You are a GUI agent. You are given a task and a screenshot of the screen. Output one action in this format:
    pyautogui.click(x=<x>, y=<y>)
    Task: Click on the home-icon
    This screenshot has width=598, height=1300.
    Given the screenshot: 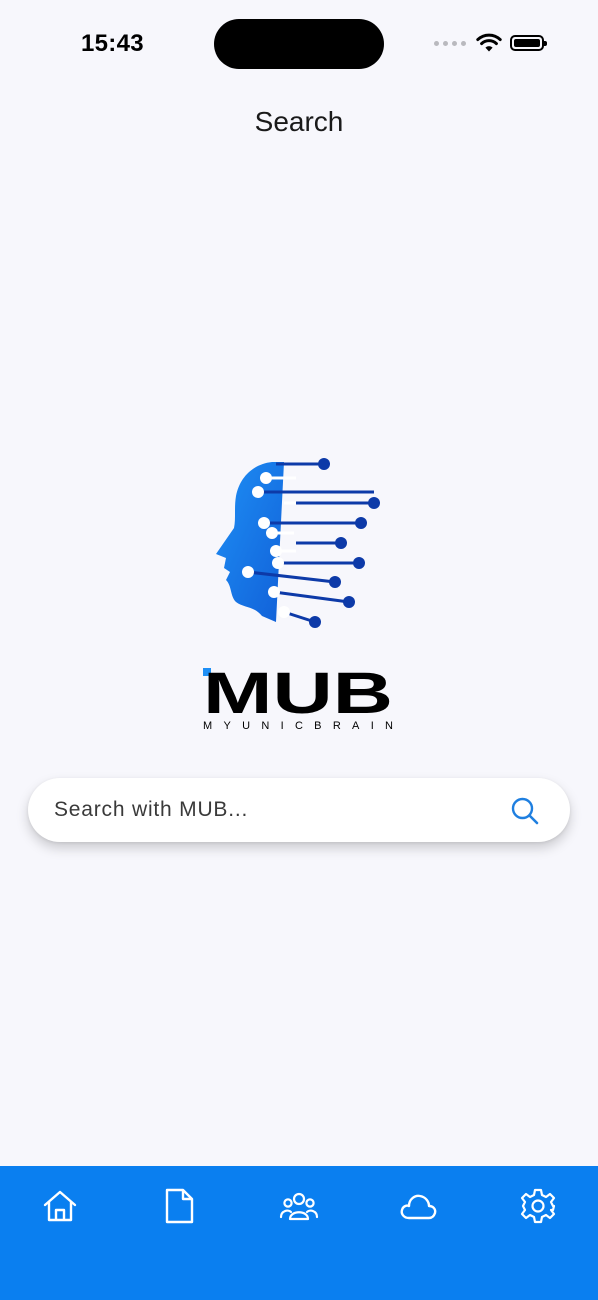 What is the action you would take?
    pyautogui.click(x=60, y=1206)
    